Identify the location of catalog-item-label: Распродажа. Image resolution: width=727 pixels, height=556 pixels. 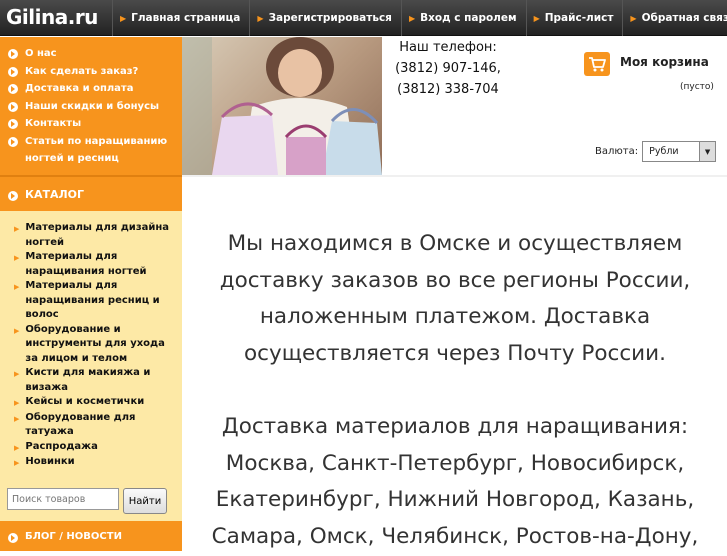
(61, 446).